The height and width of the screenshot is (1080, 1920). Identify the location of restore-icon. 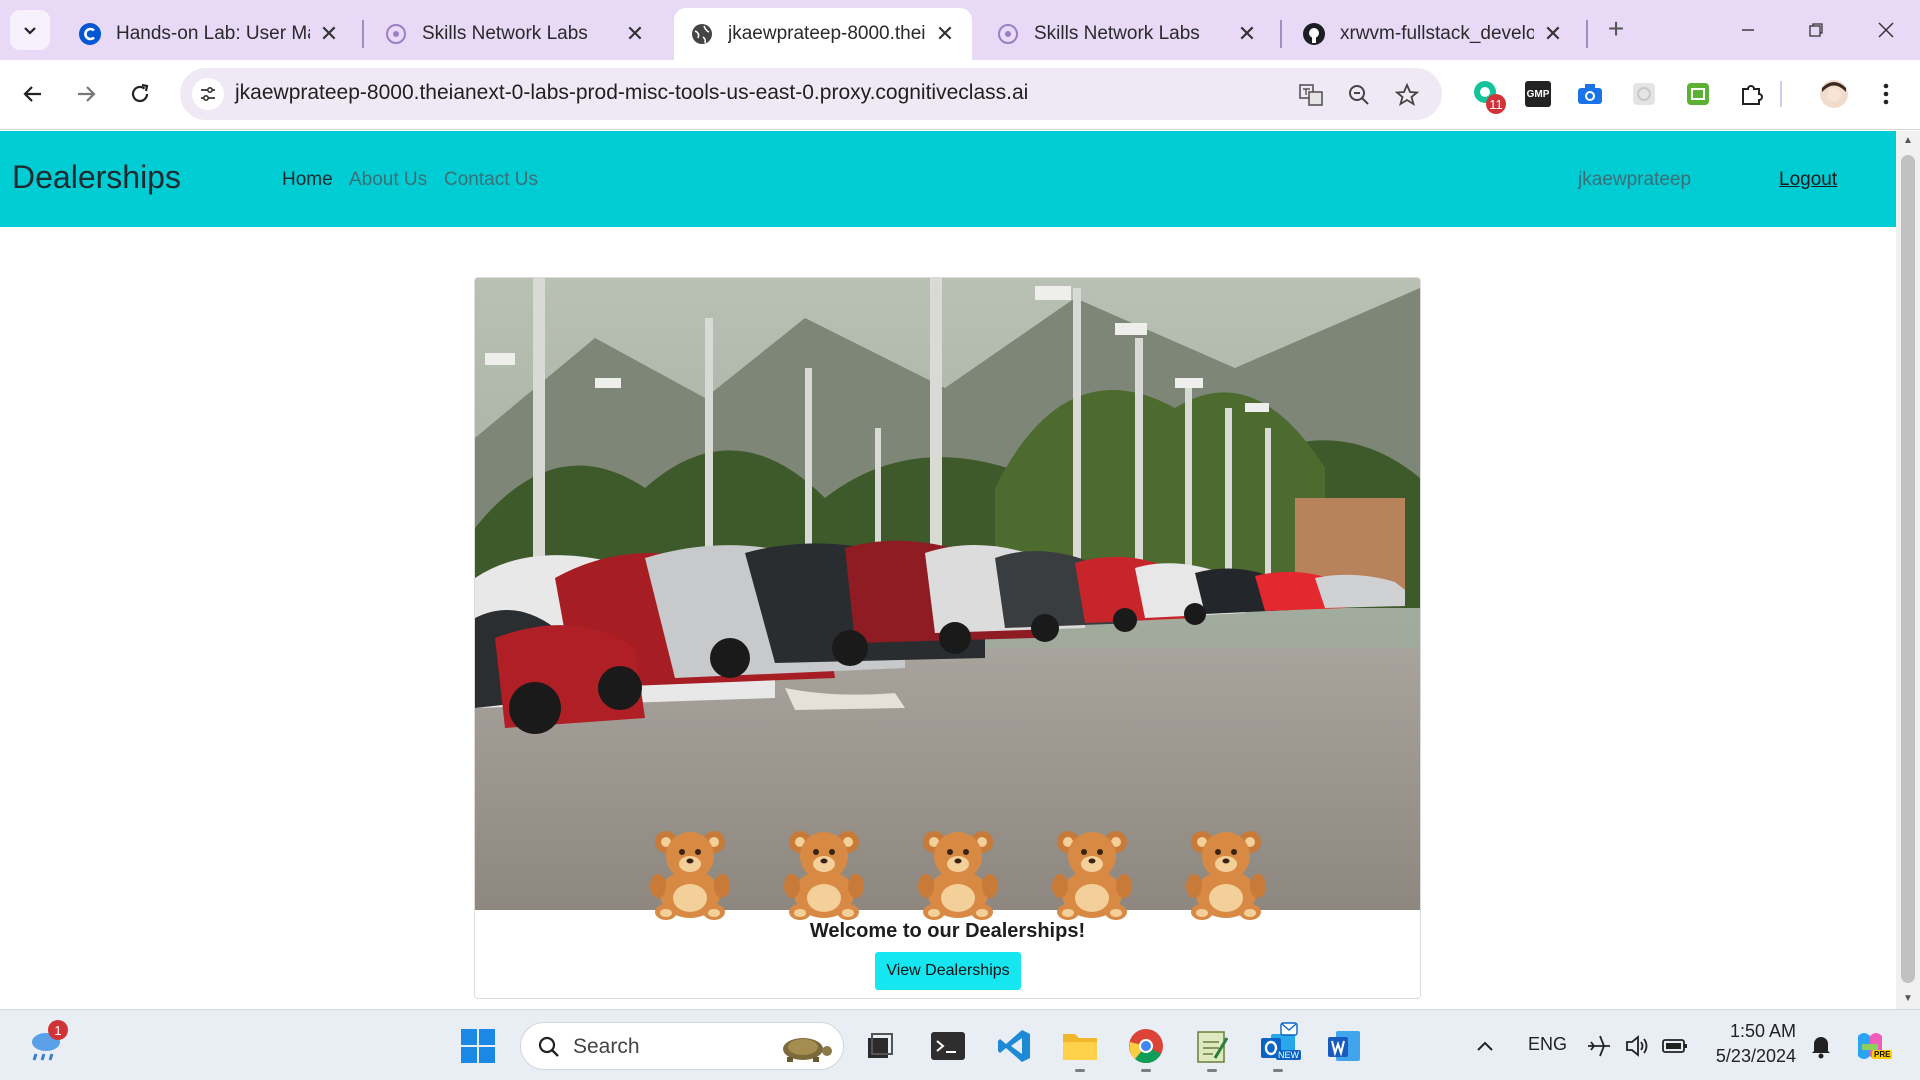
(1816, 30).